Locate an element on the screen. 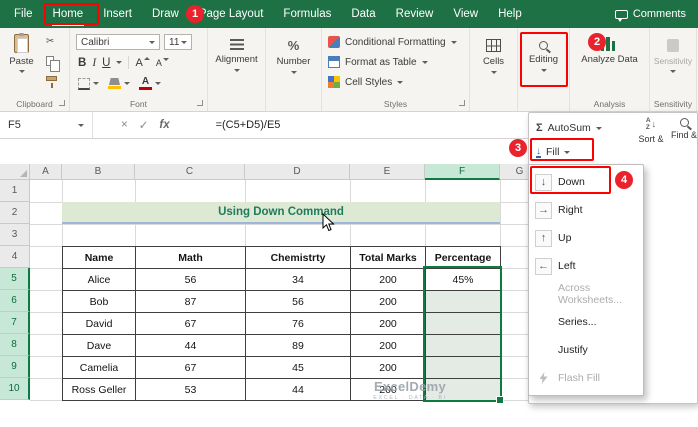  row-header-3: 3 is located at coordinates (15, 235).